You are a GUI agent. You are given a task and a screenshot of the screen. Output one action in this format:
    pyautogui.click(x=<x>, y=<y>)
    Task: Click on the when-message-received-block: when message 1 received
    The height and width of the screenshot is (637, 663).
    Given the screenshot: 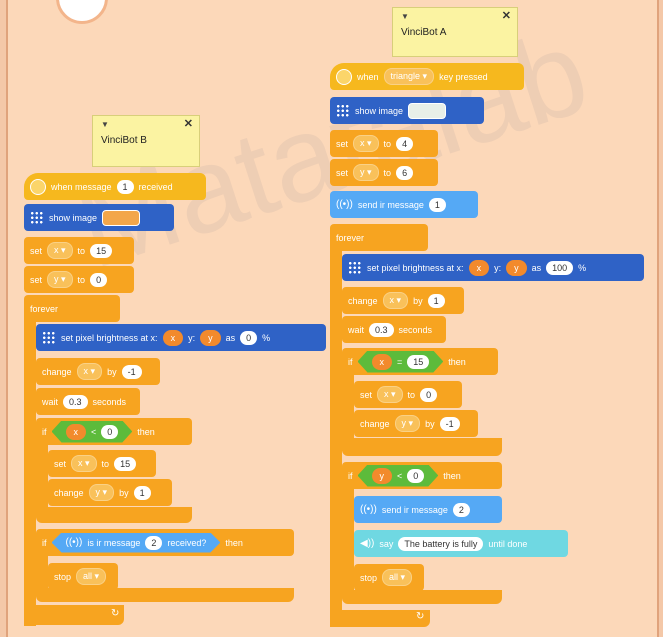 What is the action you would take?
    pyautogui.click(x=115, y=186)
    